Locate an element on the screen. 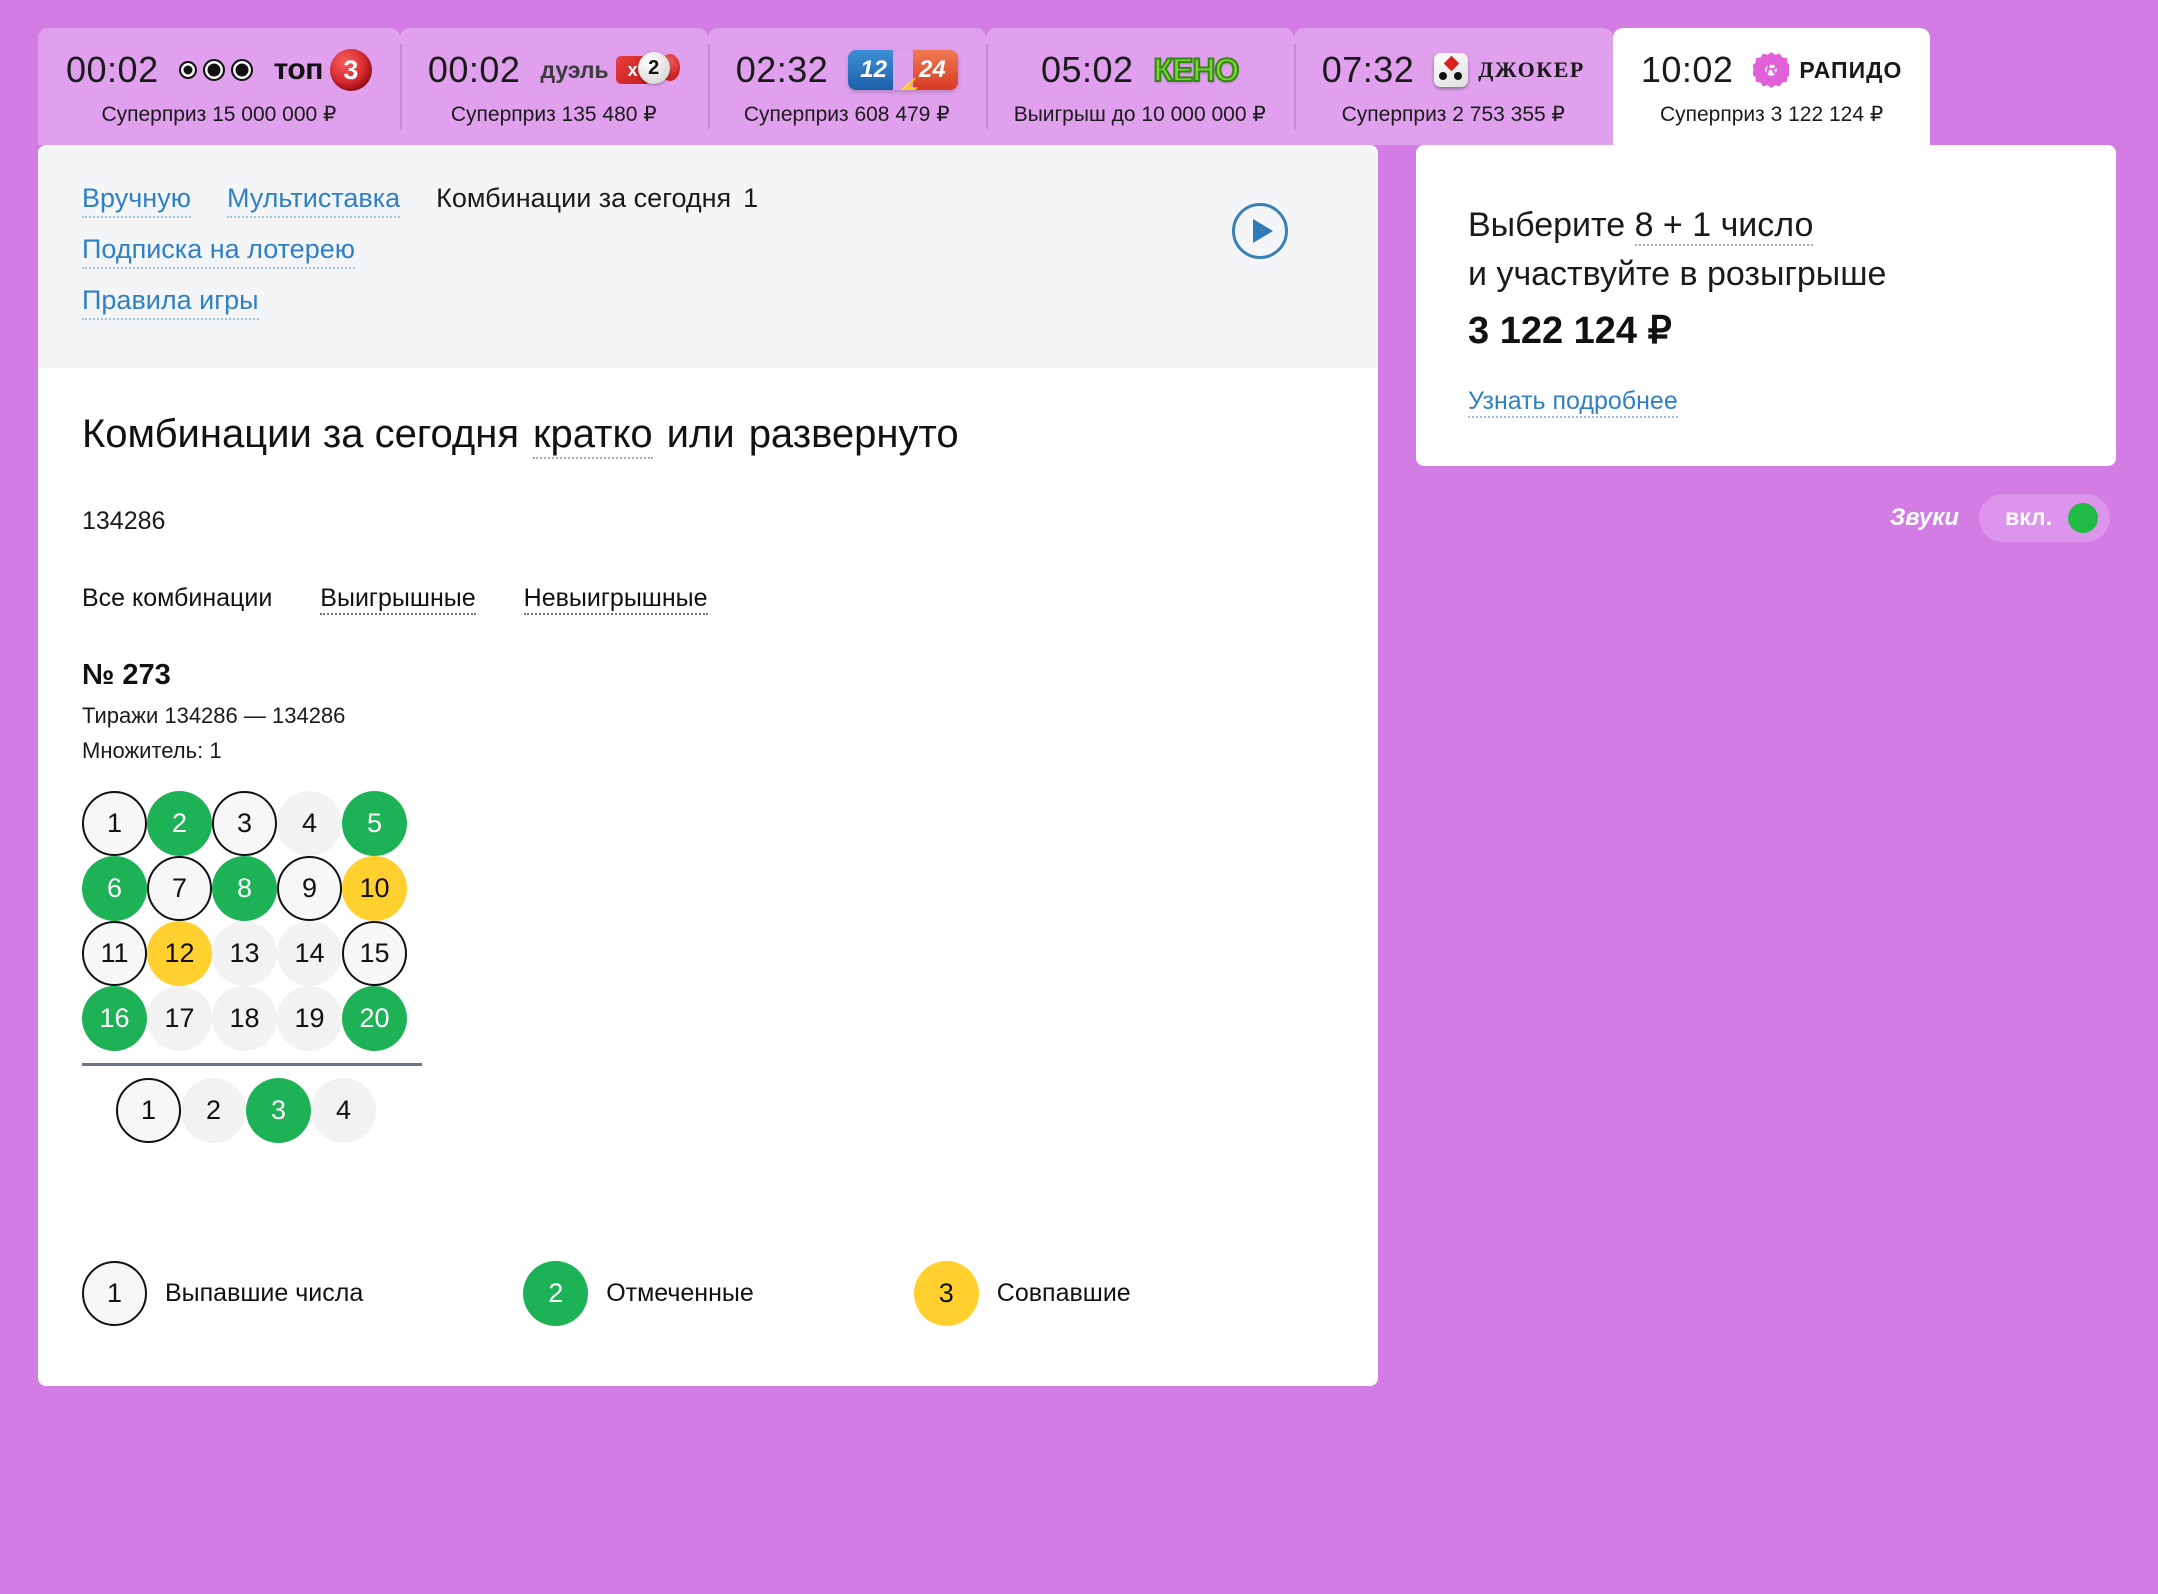  rapido-logo-word: РАПИДО is located at coordinates (1851, 69).